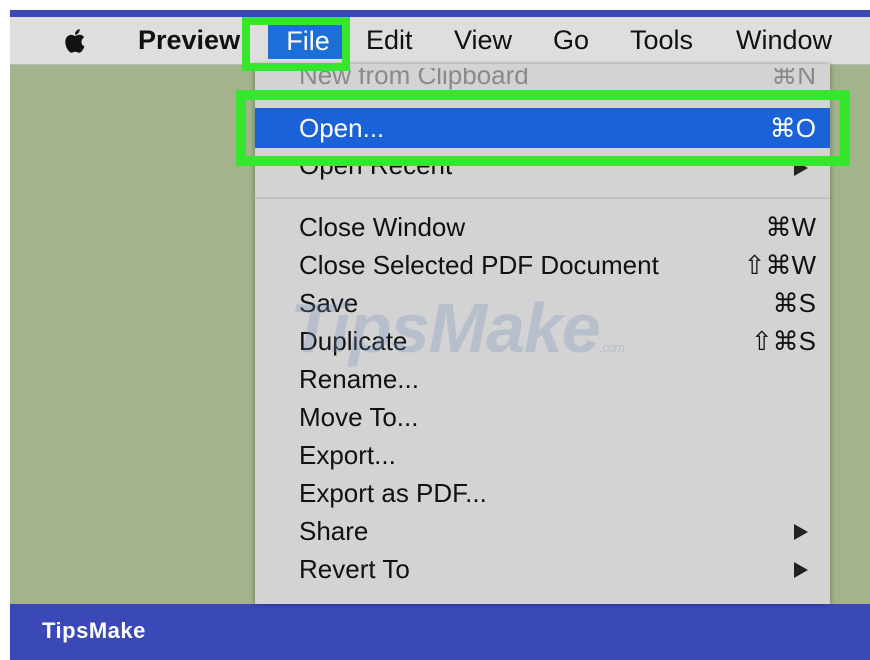  Describe the element at coordinates (542, 569) in the screenshot. I see `menu-item-revert-to: Revert To` at that location.